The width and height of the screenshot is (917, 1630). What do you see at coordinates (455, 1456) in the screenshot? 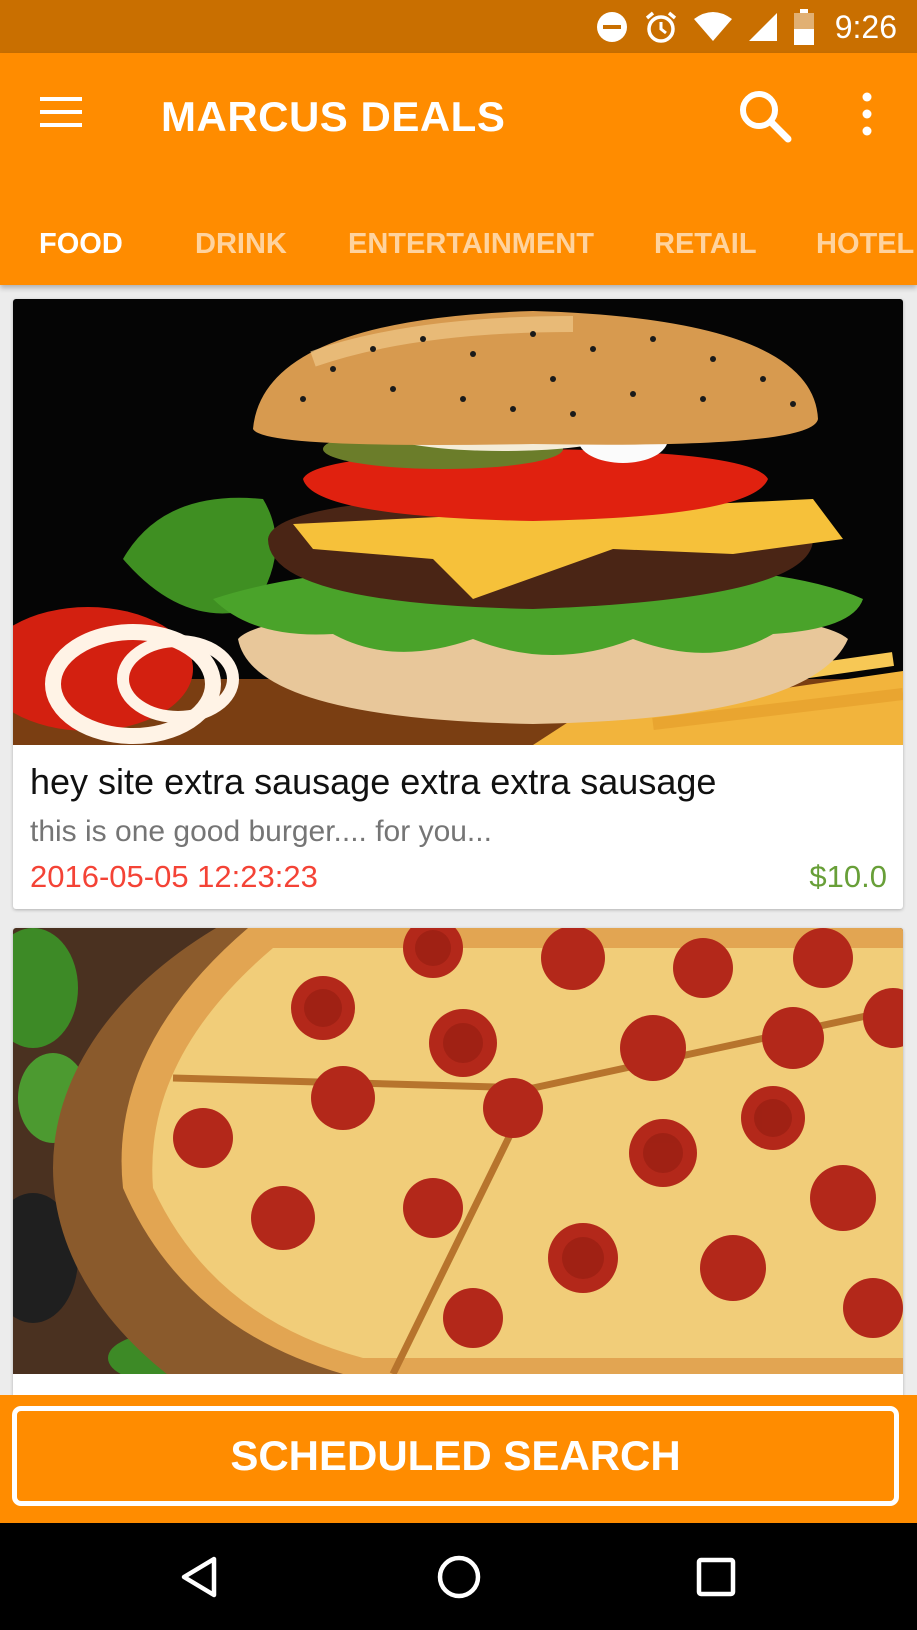
I see `scheduled-search-button: SCHEDULED SEARCH` at bounding box center [455, 1456].